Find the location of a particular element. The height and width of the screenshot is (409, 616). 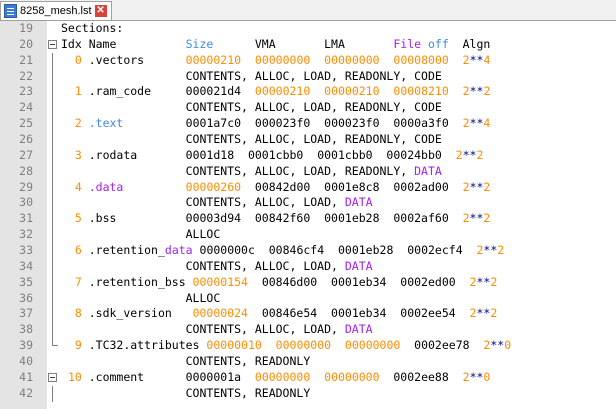

code-line: 42 CONTENTS, READONLY is located at coordinates (308, 393).